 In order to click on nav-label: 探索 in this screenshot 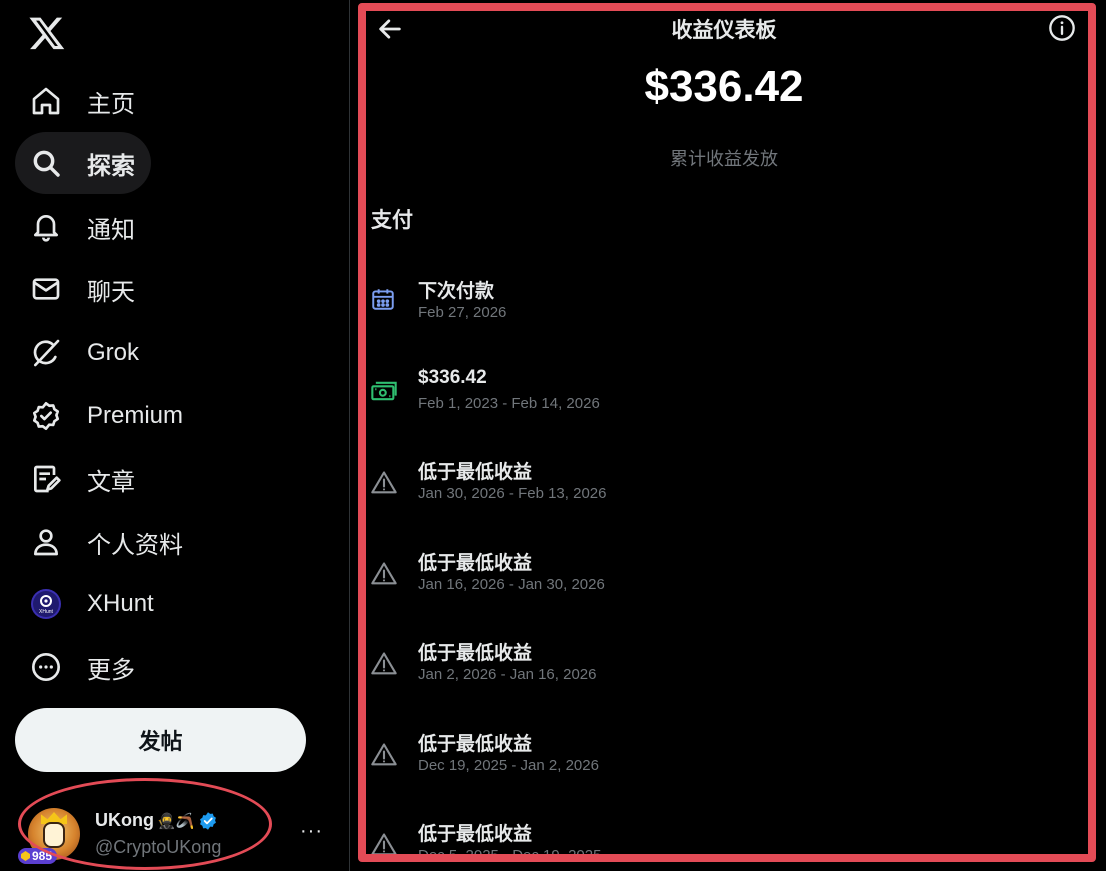, I will do `click(111, 166)`.